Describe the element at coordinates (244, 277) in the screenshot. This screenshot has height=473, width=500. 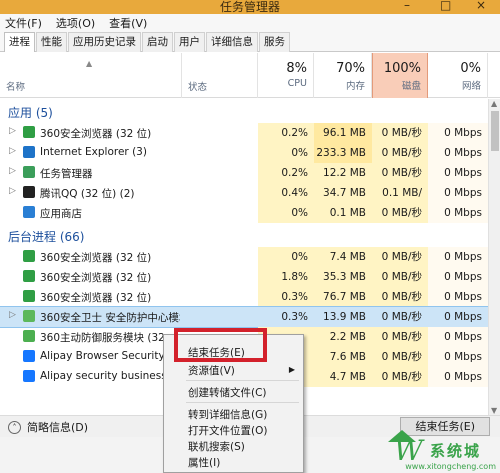
I see `process-row: 360安全浏览器 (32 位) 1.8% 35.3 MB 0 MB/秒 0 Mbps` at that location.